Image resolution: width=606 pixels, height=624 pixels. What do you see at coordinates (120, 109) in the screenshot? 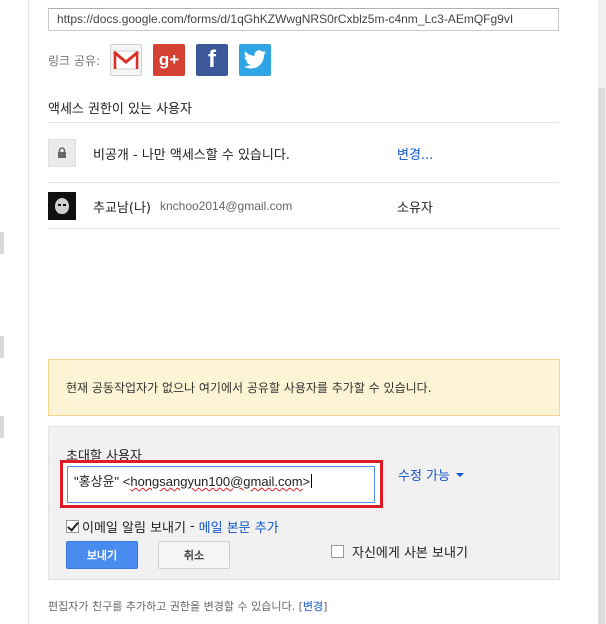
I see `access-section-title: 액세스 권한이 있는 사용자` at bounding box center [120, 109].